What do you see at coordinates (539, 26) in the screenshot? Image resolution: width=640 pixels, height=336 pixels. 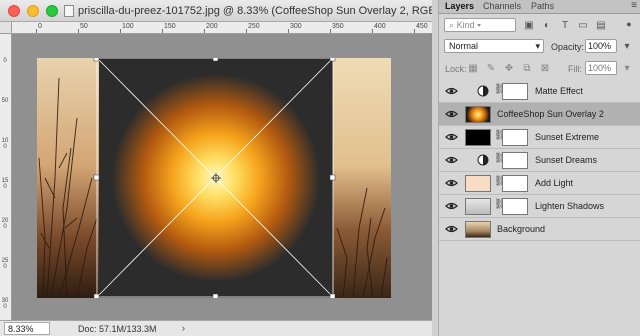 I see `filter-row: ⌕ Kind ▾ ▣ ◐ T ▭ ▤ ●` at bounding box center [539, 26].